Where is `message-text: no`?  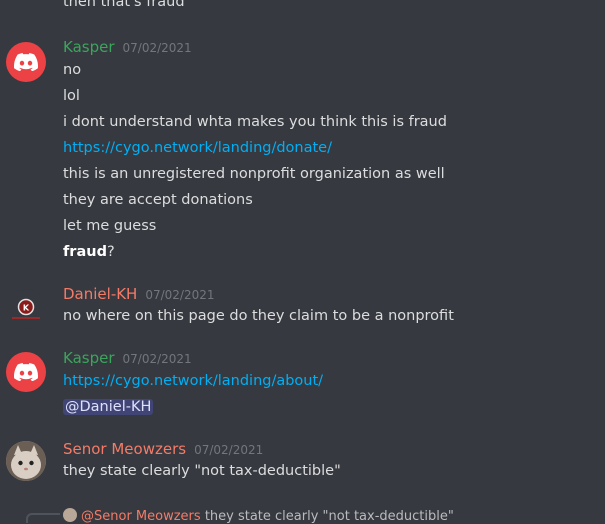
message-text: no is located at coordinates (72, 70).